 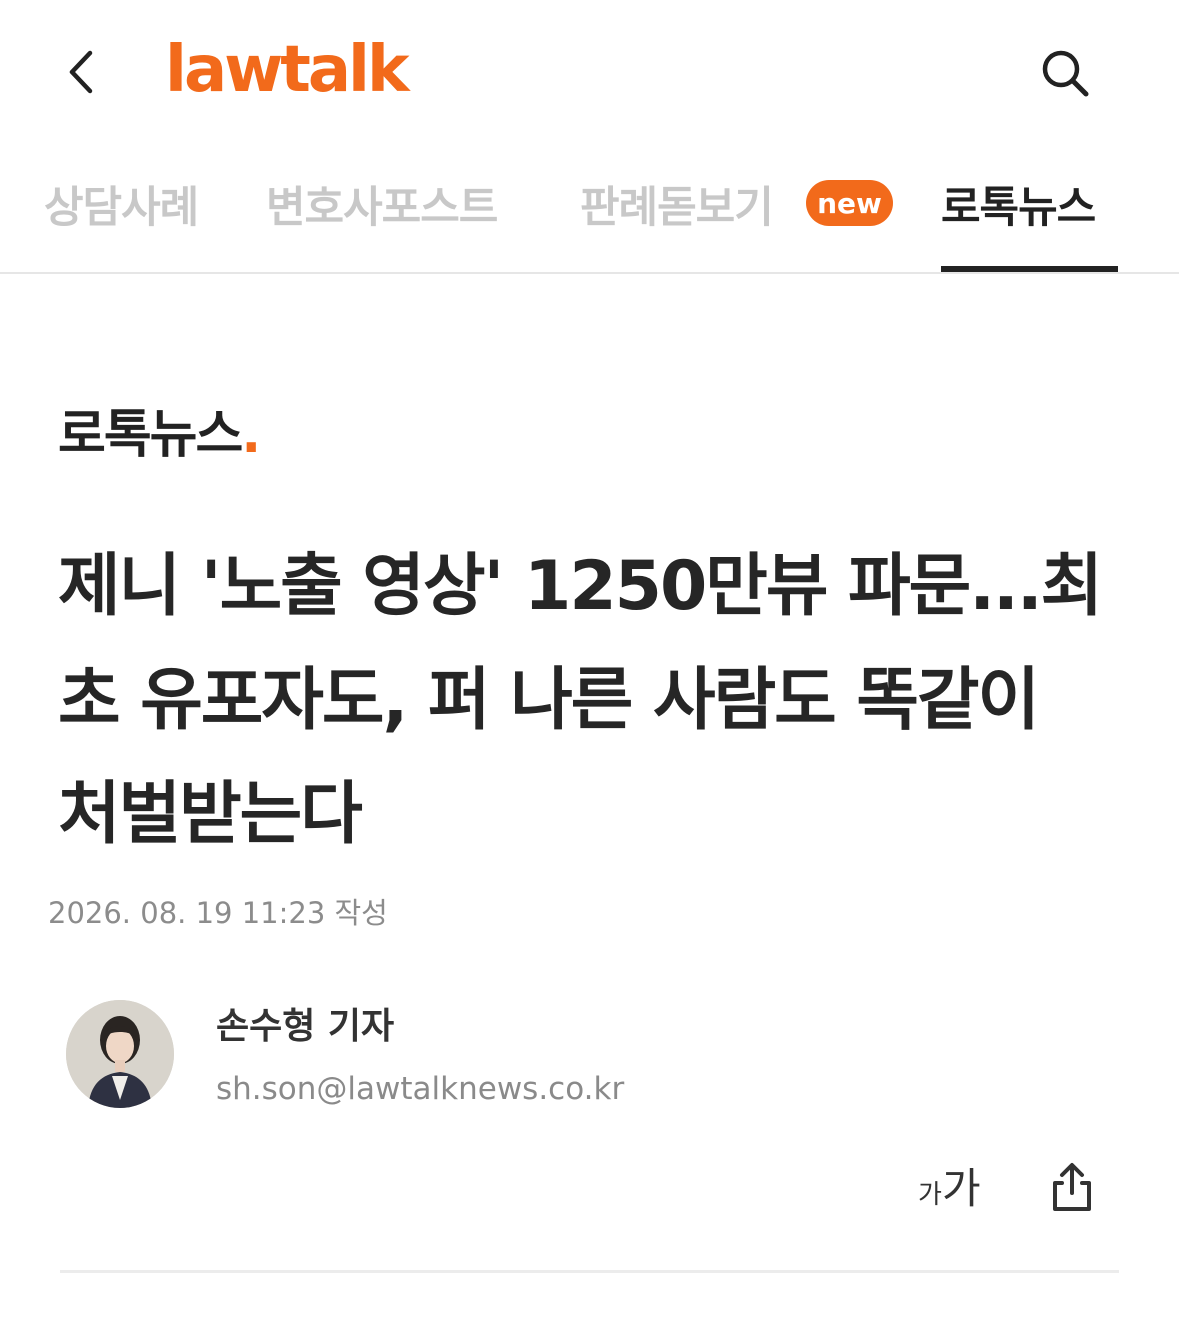 What do you see at coordinates (382, 208) in the screenshot?
I see `tab-lawyer-posts: 변호사포스트` at bounding box center [382, 208].